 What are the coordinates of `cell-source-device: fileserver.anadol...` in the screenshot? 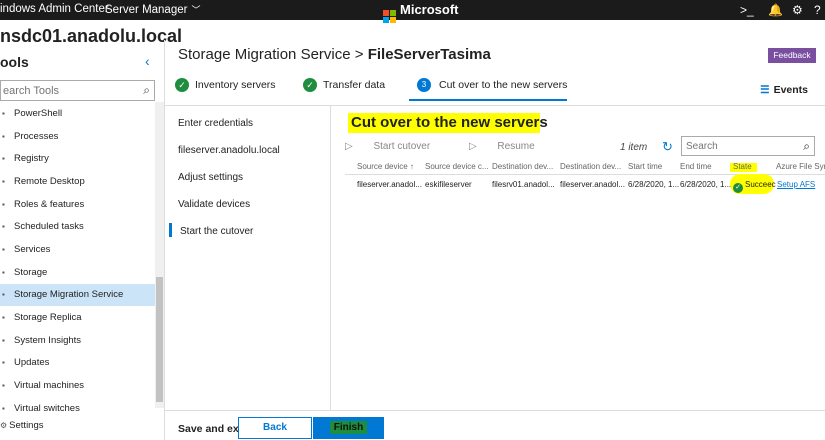 It's located at (389, 184).